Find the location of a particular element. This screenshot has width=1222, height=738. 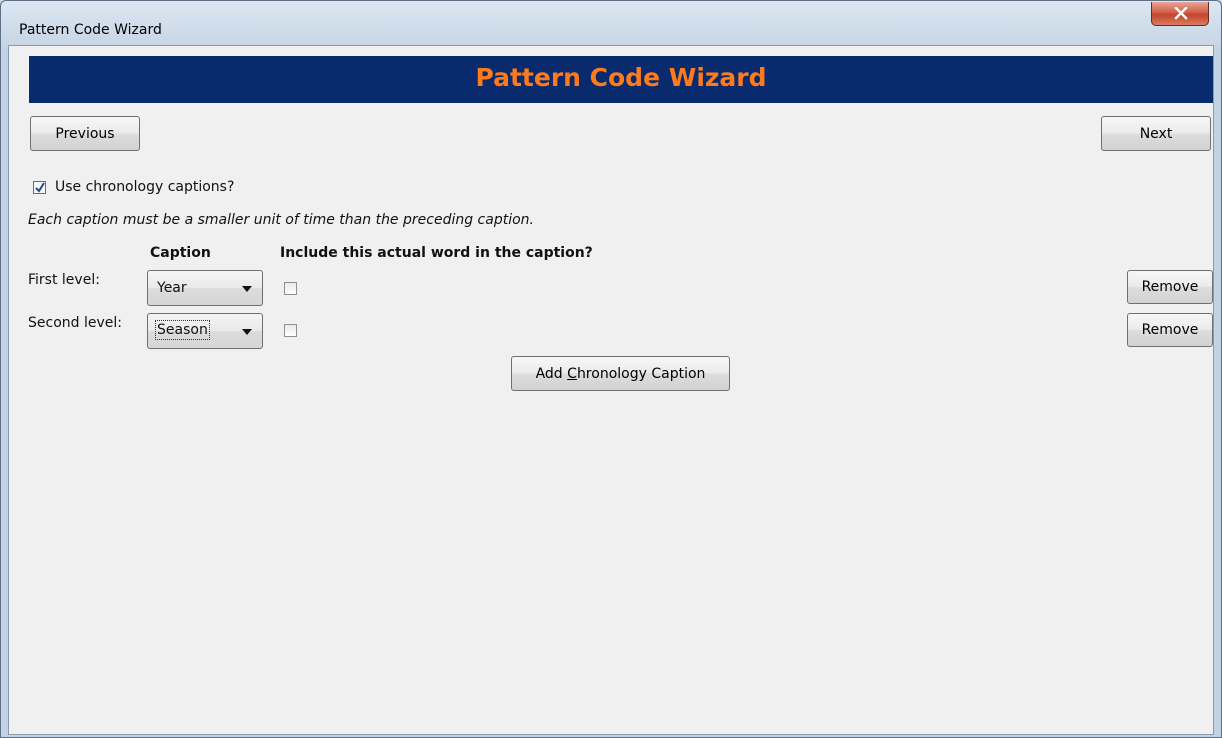

previous-button: Previous is located at coordinates (85, 133).